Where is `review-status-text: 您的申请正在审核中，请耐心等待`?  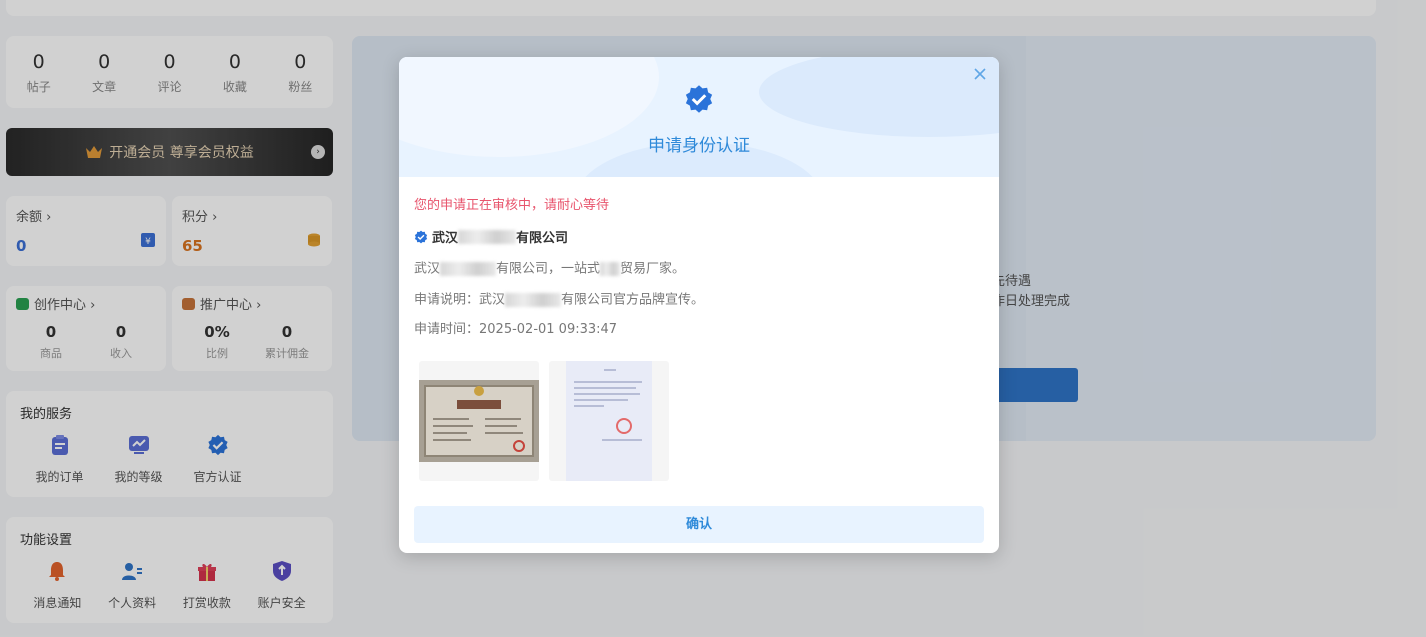 review-status-text: 您的申请正在审核中，请耐心等待 is located at coordinates (512, 205).